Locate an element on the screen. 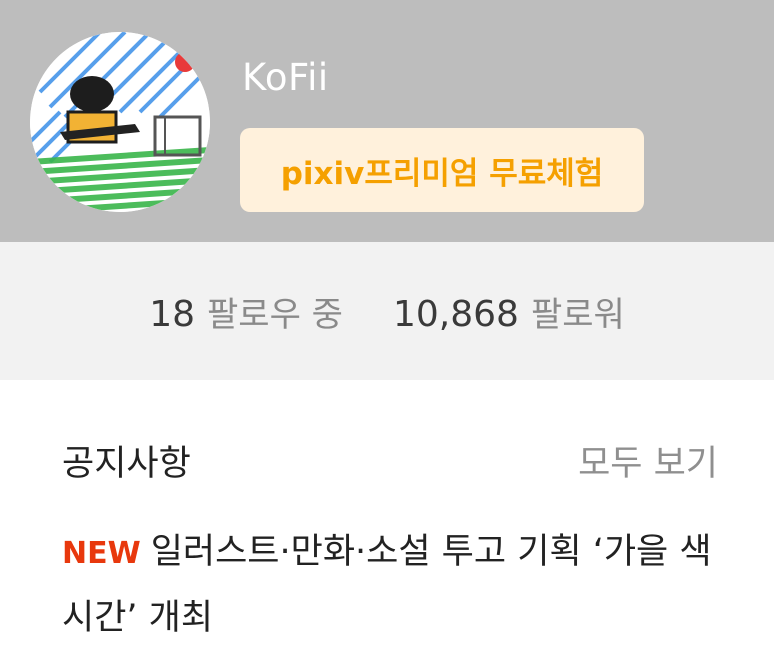  notices-title: 공지사항 is located at coordinates (126, 463).